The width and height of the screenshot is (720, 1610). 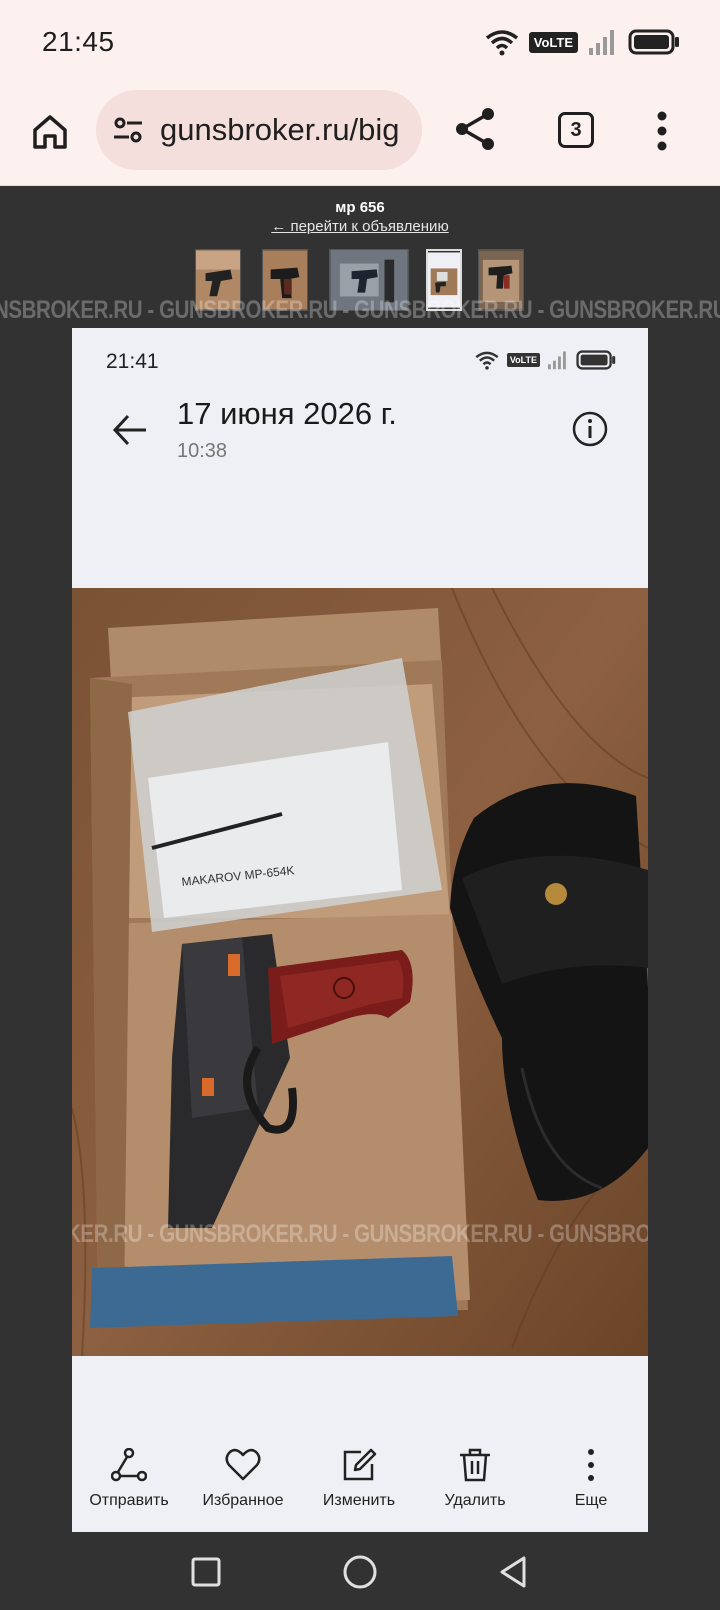 I want to click on action-share-label: Отправить, so click(x=129, y=1500).